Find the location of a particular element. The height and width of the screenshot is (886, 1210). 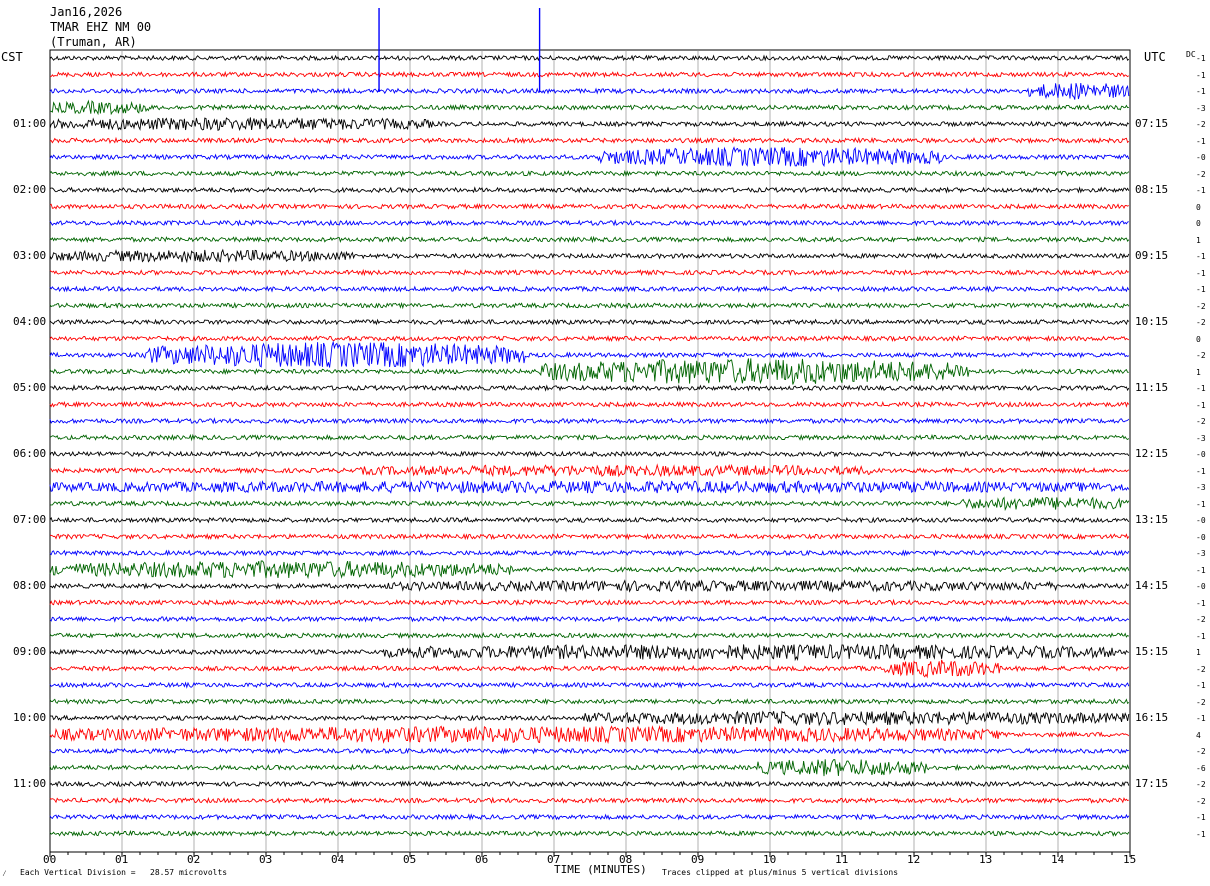

x-tick-label: 09 is located at coordinates (698, 859).